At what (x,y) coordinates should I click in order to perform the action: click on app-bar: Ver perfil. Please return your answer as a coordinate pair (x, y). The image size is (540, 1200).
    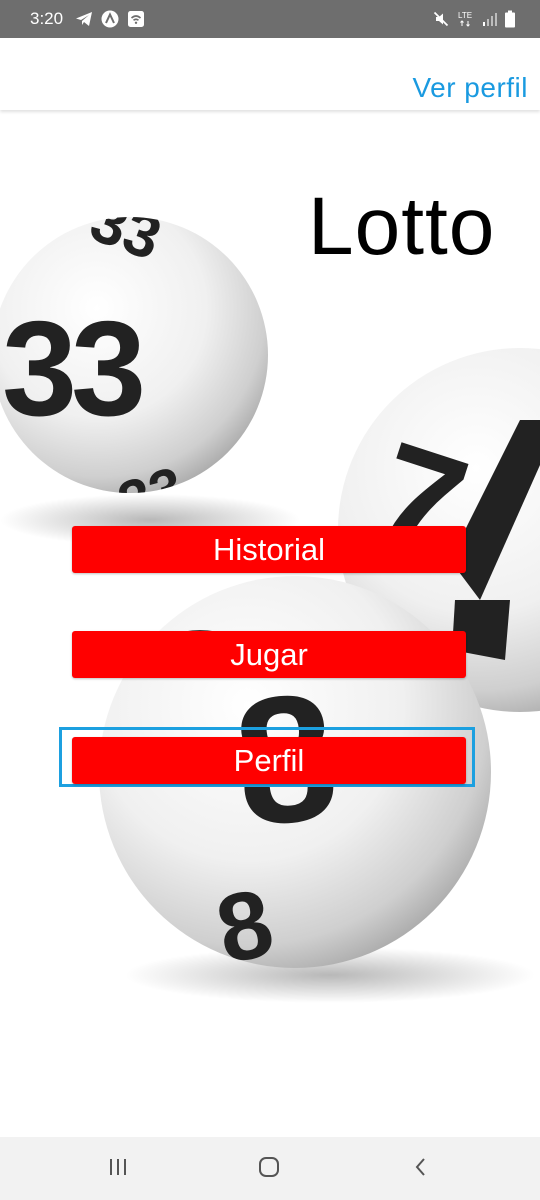
    Looking at the image, I should click on (270, 74).